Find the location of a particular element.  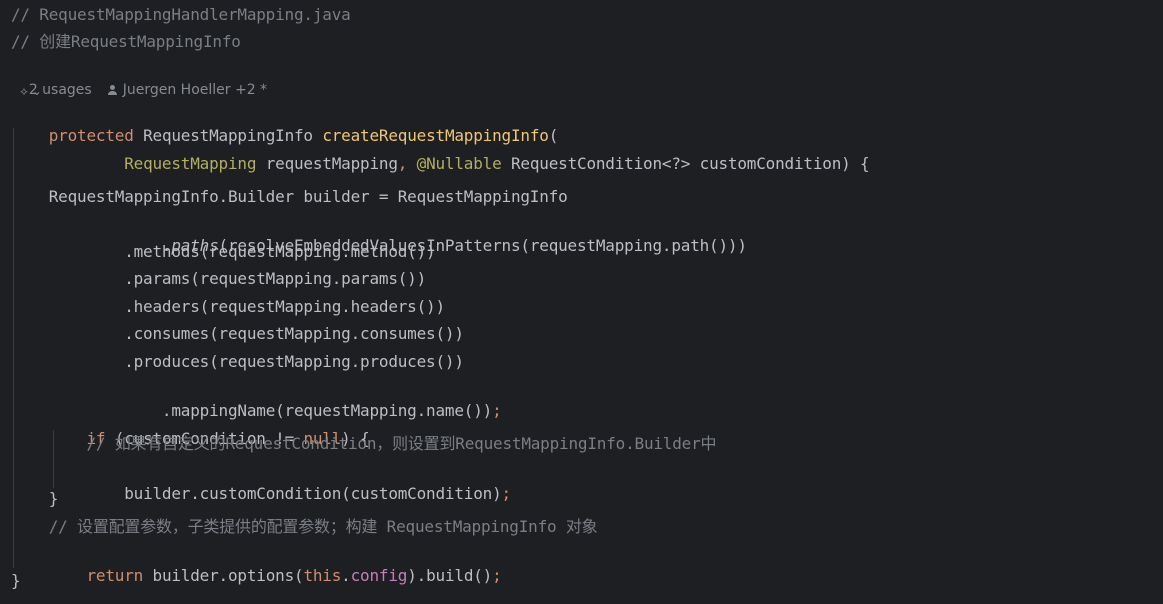

code-line: .params(requestMapping.params()) is located at coordinates (219, 278).